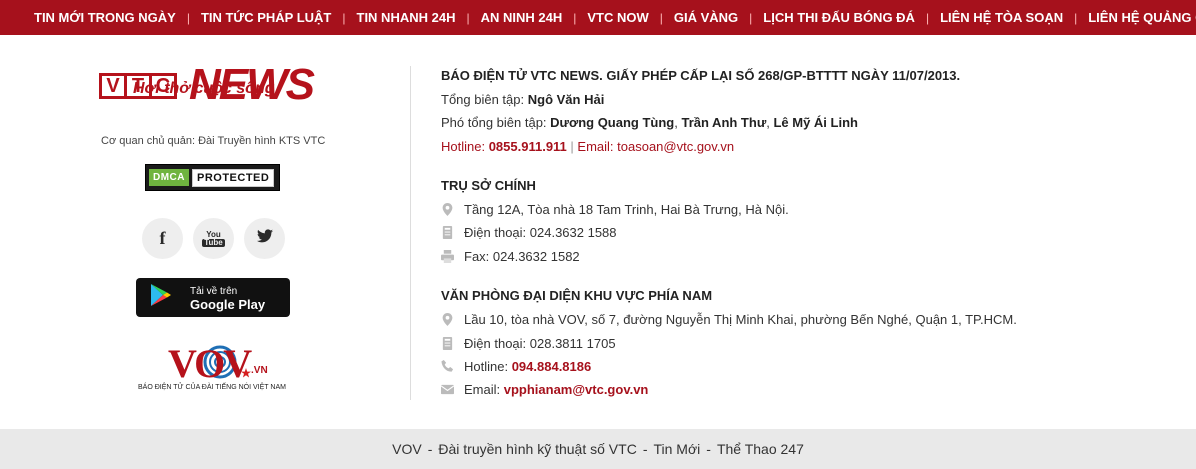 This screenshot has height=469, width=1196. What do you see at coordinates (675, 146) in the screenshot?
I see `email-link: toasoan@vtc.gov.vn` at bounding box center [675, 146].